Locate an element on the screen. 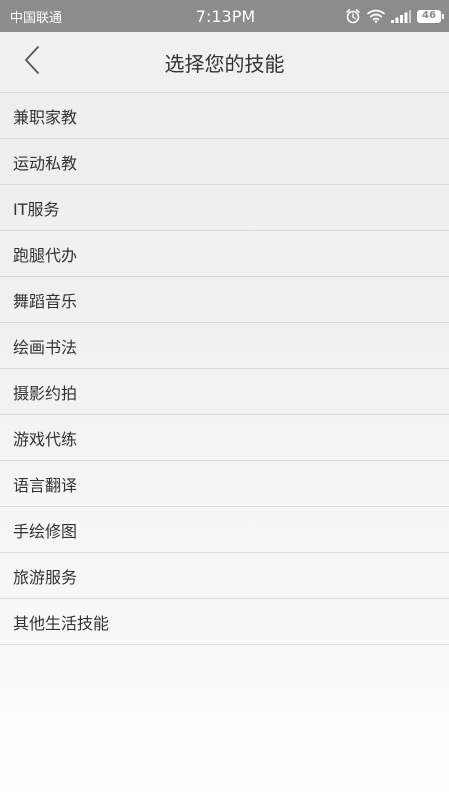 The width and height of the screenshot is (449, 800). page-title: 选择您的技能 is located at coordinates (224, 63).